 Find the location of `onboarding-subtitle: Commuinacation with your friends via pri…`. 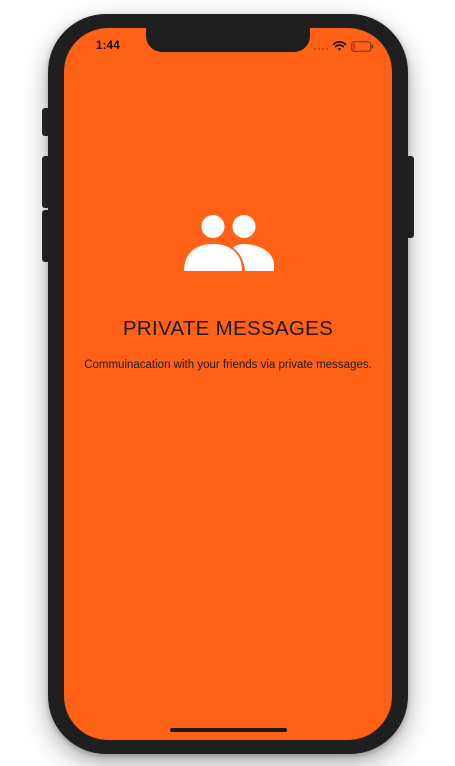

onboarding-subtitle: Commuinacation with your friends via pri… is located at coordinates (228, 365).